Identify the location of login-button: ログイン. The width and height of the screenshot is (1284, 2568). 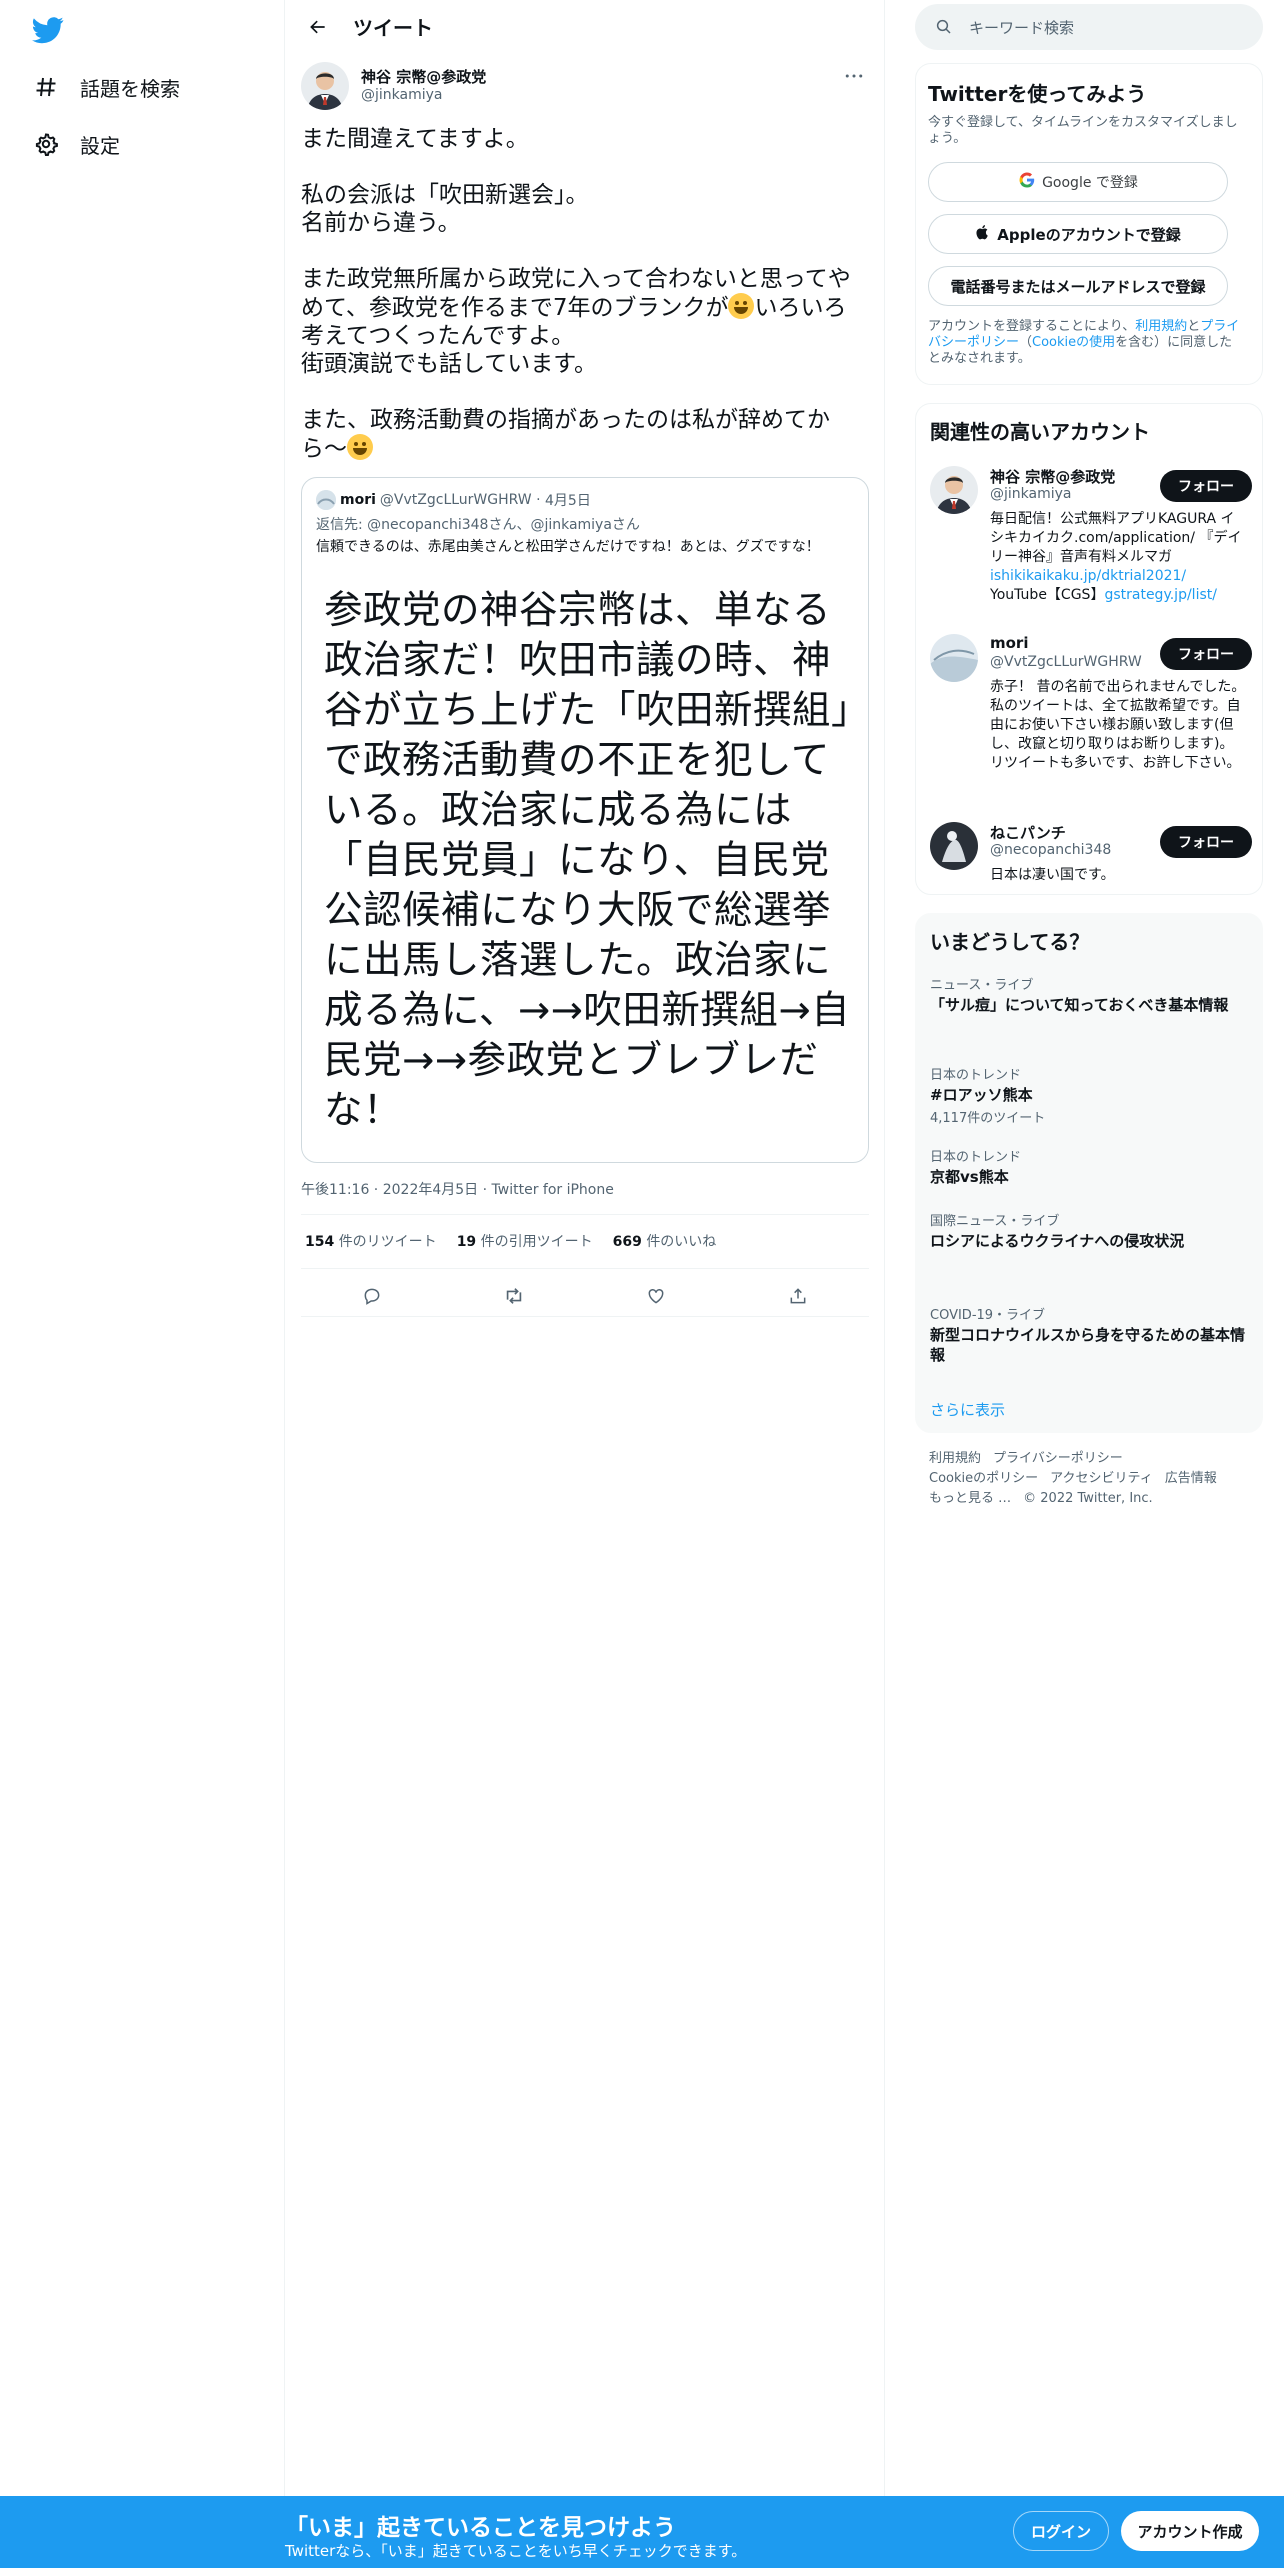
(1061, 2531).